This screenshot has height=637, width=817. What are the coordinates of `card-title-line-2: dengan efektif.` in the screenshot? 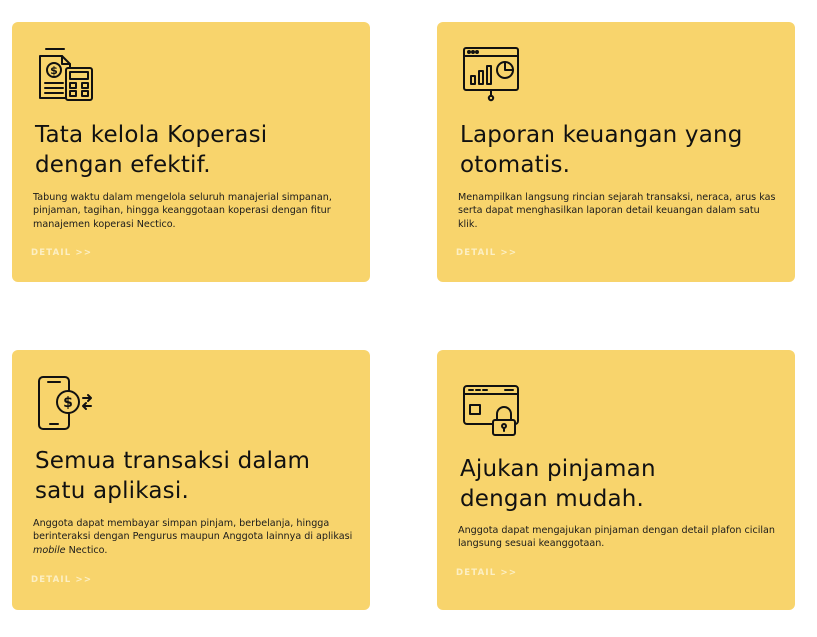 It's located at (123, 165).